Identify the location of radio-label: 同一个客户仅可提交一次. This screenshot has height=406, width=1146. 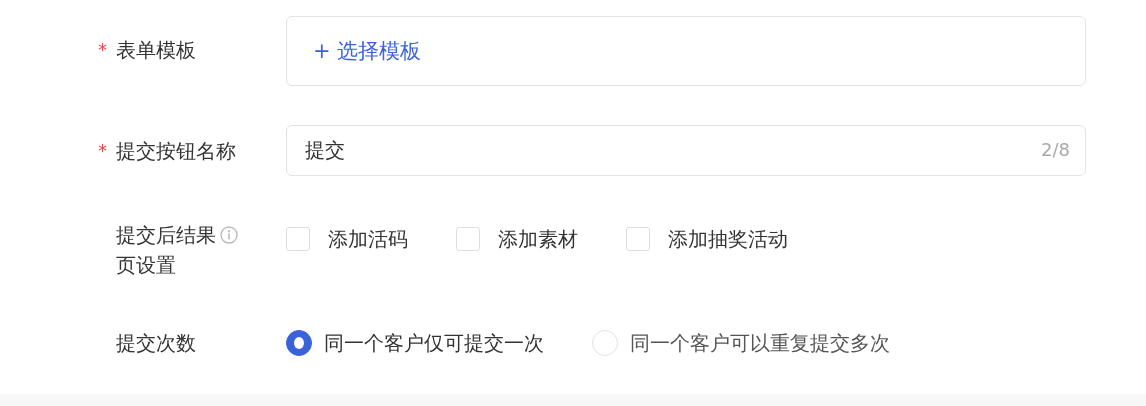
(434, 343).